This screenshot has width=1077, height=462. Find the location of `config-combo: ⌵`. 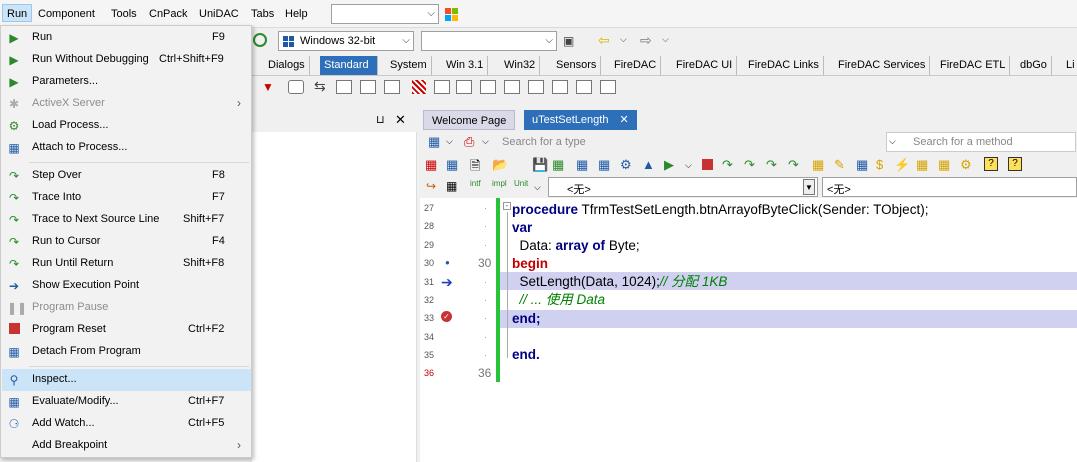

config-combo: ⌵ is located at coordinates (489, 41).